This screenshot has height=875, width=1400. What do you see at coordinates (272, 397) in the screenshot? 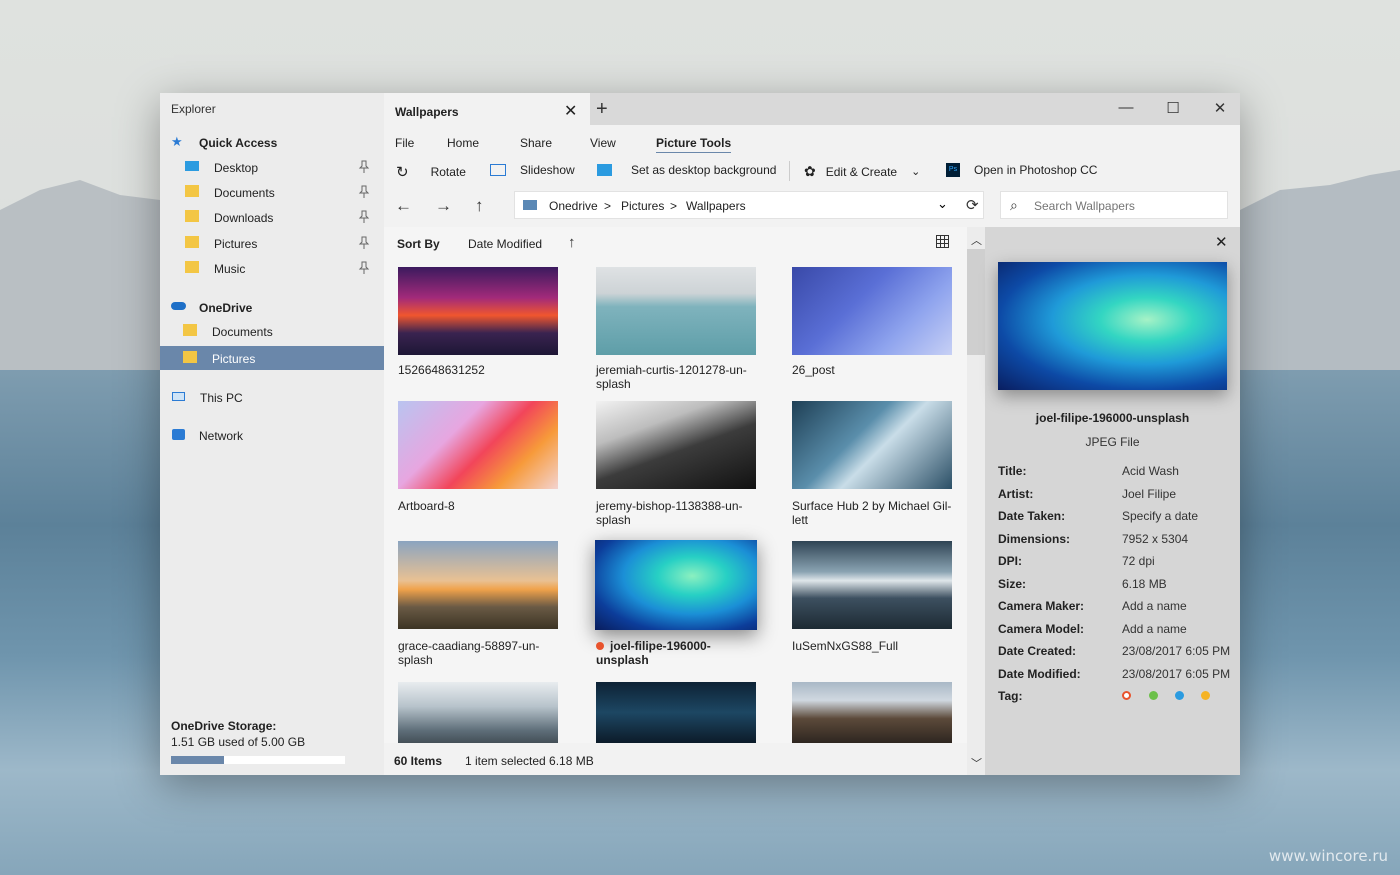
I see `nav-this-pc: This PC` at bounding box center [272, 397].